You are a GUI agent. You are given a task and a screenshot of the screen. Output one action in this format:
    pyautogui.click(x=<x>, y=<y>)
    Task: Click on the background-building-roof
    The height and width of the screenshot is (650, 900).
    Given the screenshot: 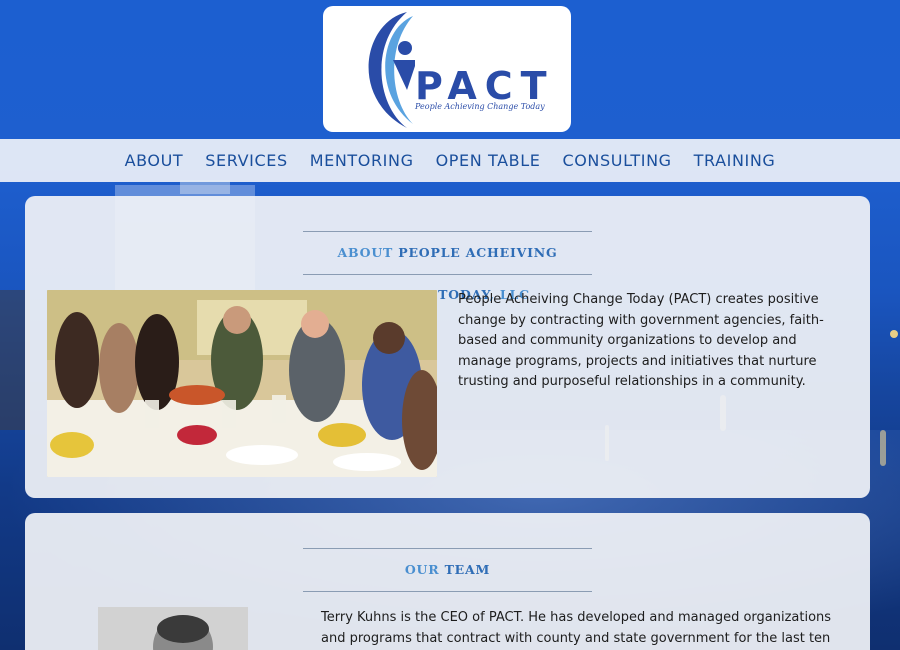 What is the action you would take?
    pyautogui.click(x=205, y=187)
    